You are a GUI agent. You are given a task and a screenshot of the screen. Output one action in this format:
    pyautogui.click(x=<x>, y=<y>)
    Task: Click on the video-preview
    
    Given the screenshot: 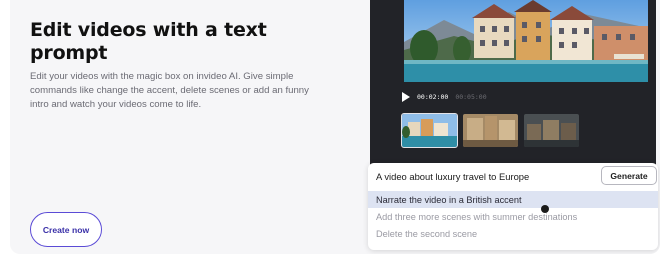 What is the action you would take?
    pyautogui.click(x=526, y=41)
    